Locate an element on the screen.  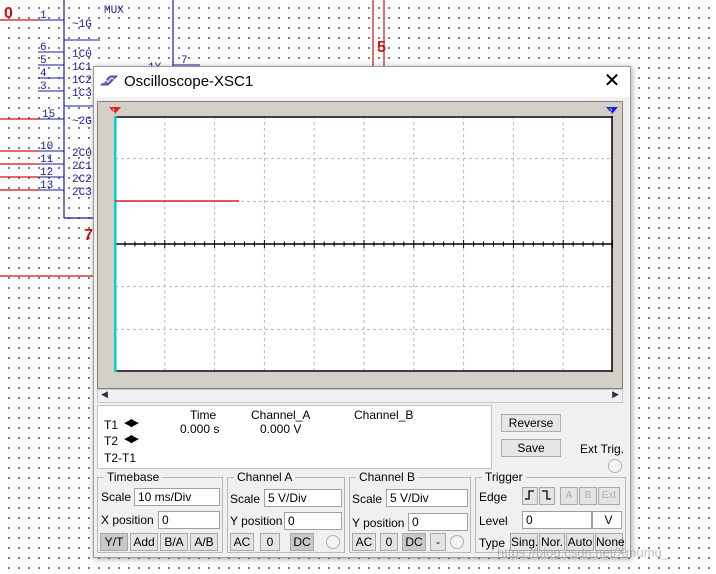
channel-b-zero-button: 0 is located at coordinates (389, 542).